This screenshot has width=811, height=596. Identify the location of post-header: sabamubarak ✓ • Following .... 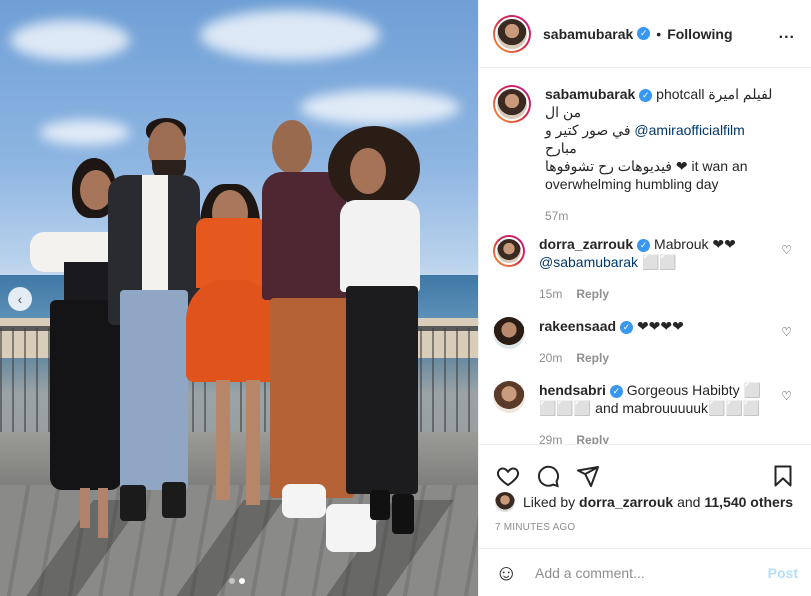
(645, 34).